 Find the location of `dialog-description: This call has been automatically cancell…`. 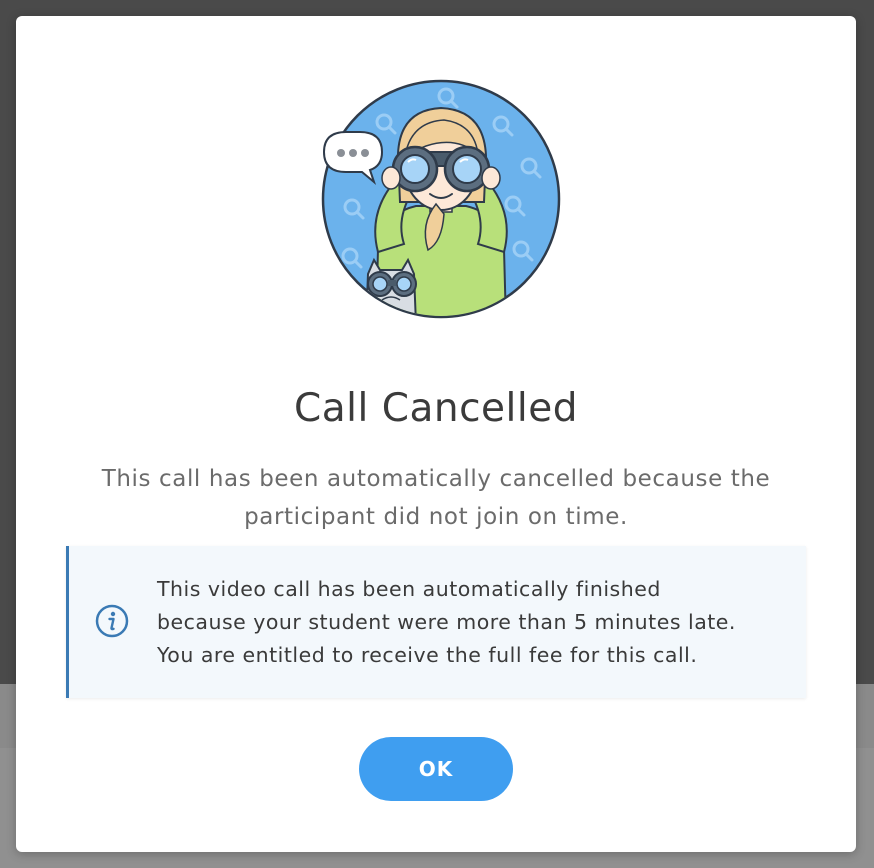

dialog-description: This call has been automatically cancell… is located at coordinates (436, 498).